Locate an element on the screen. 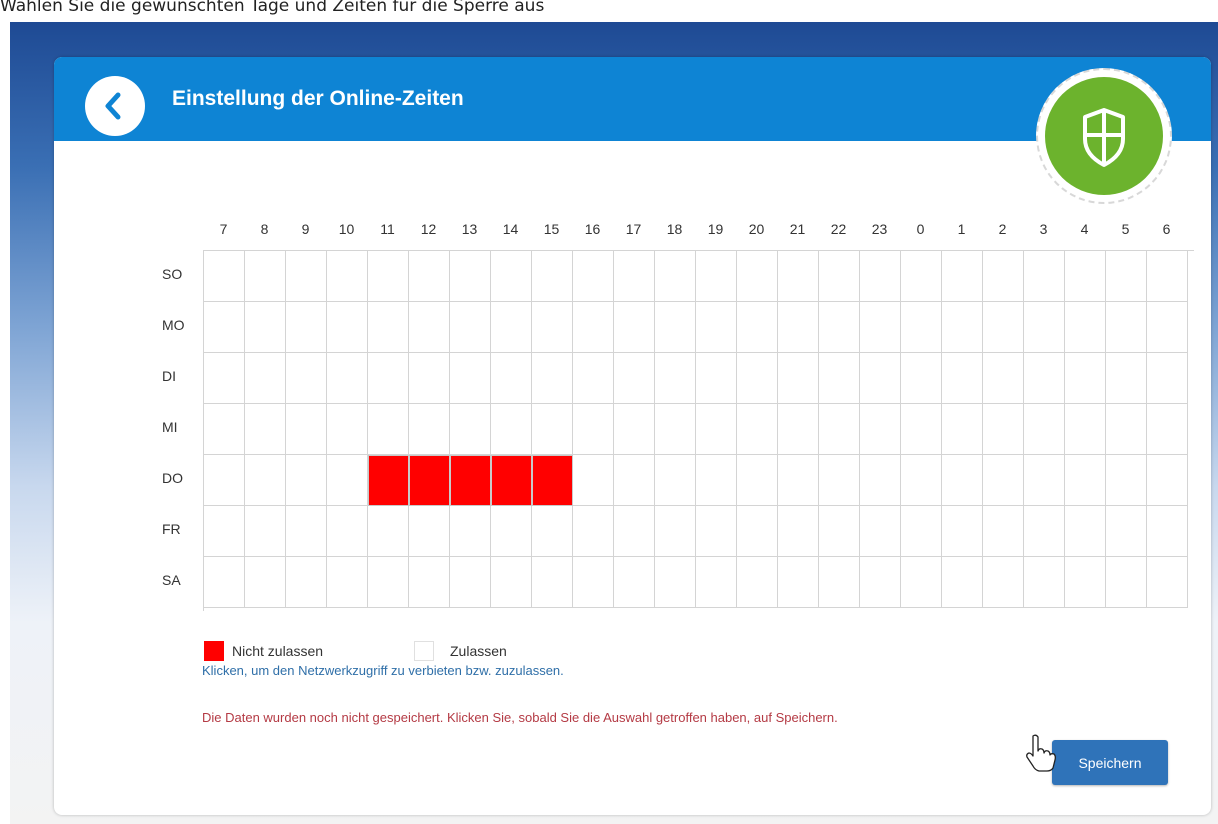 This screenshot has width=1218, height=824. save-button: Speichern is located at coordinates (1110, 762).